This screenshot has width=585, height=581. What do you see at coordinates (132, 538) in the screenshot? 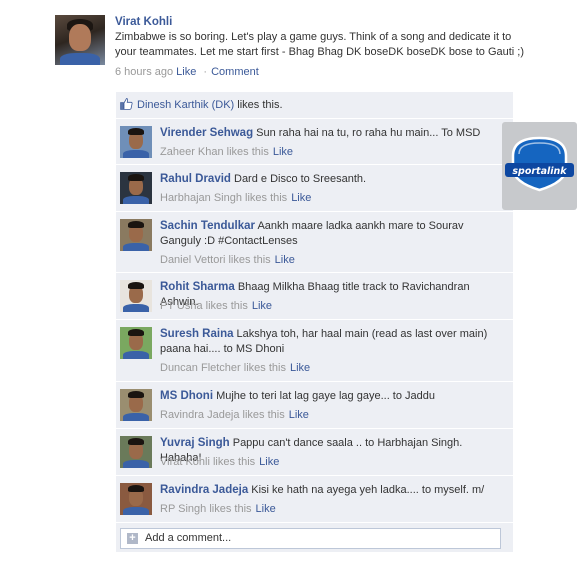
I see `plus-icon: +` at bounding box center [132, 538].